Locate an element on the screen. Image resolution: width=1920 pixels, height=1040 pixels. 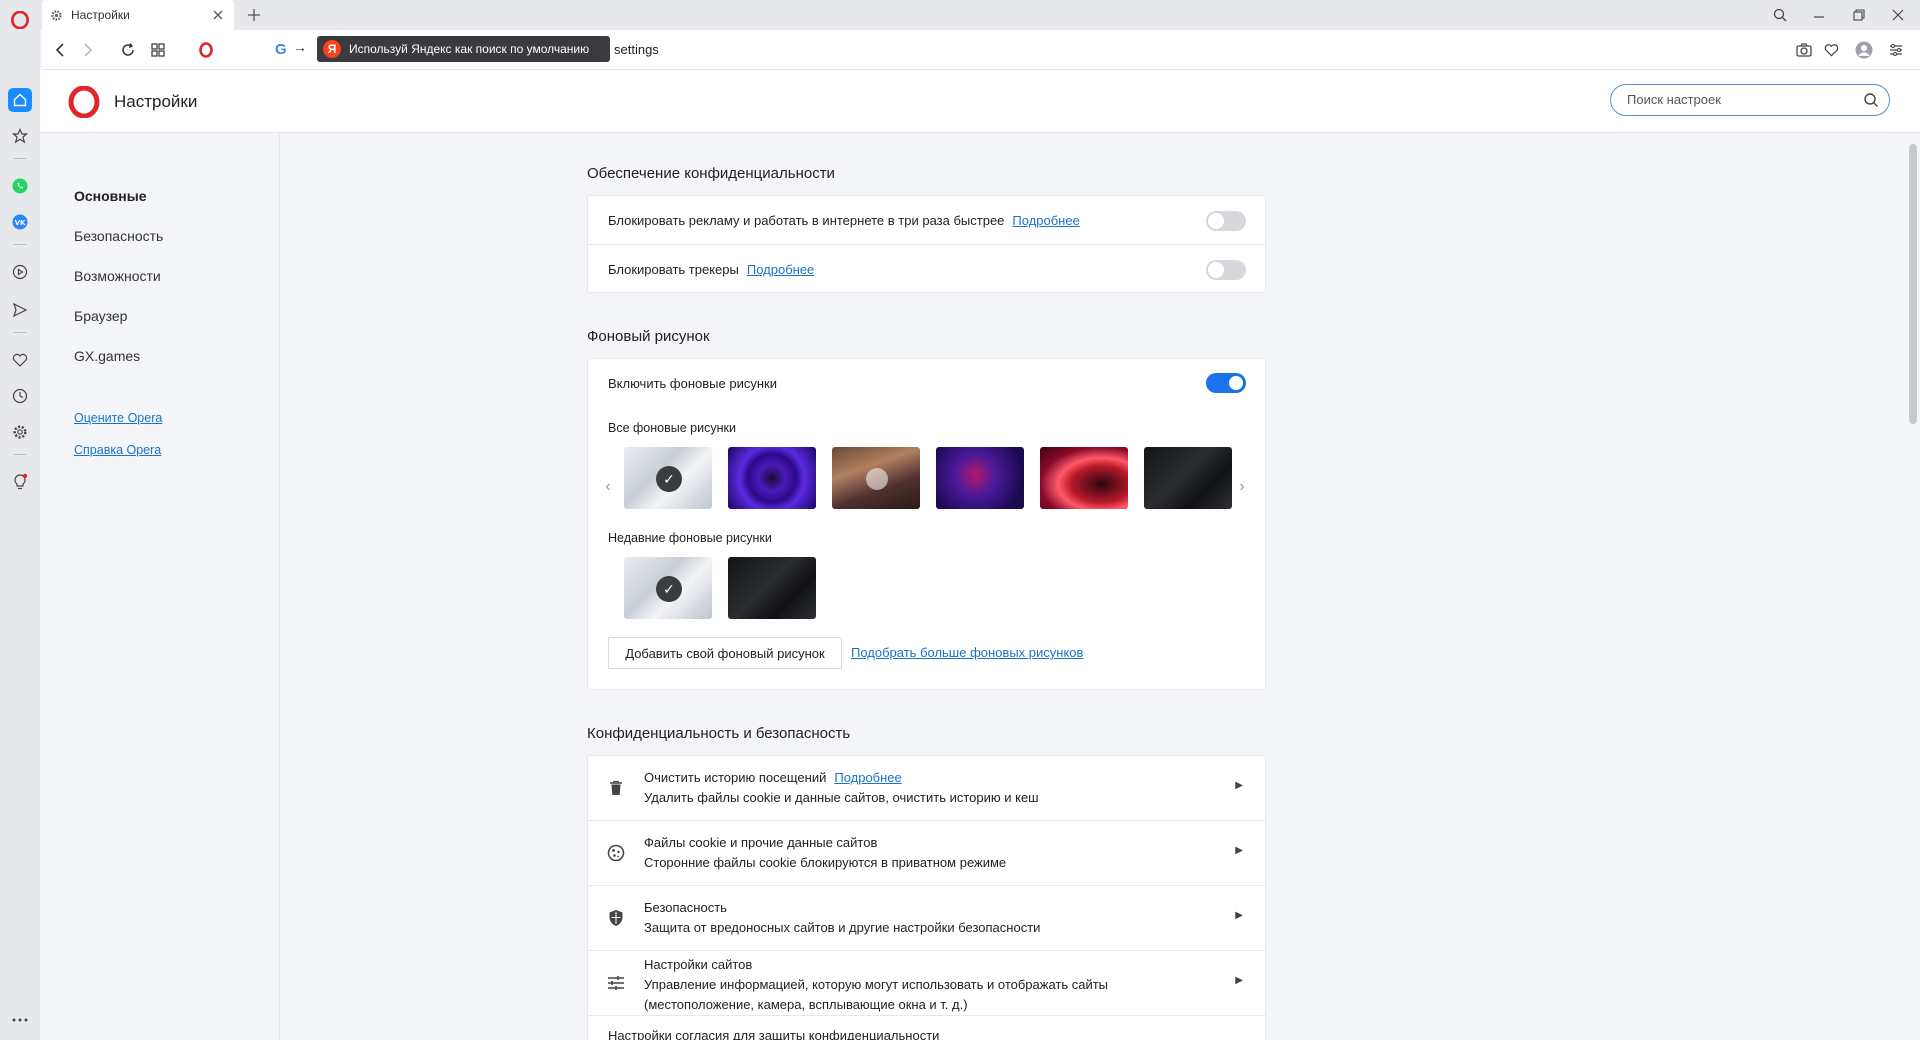
scrollbar-thumb is located at coordinates (1913, 284).